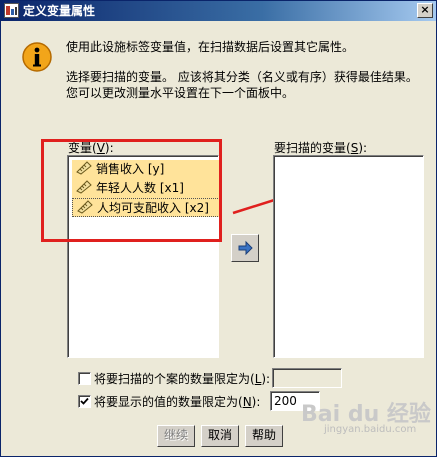 The image size is (439, 459). I want to click on title-bar: 定义变量属性 ×, so click(218, 11).